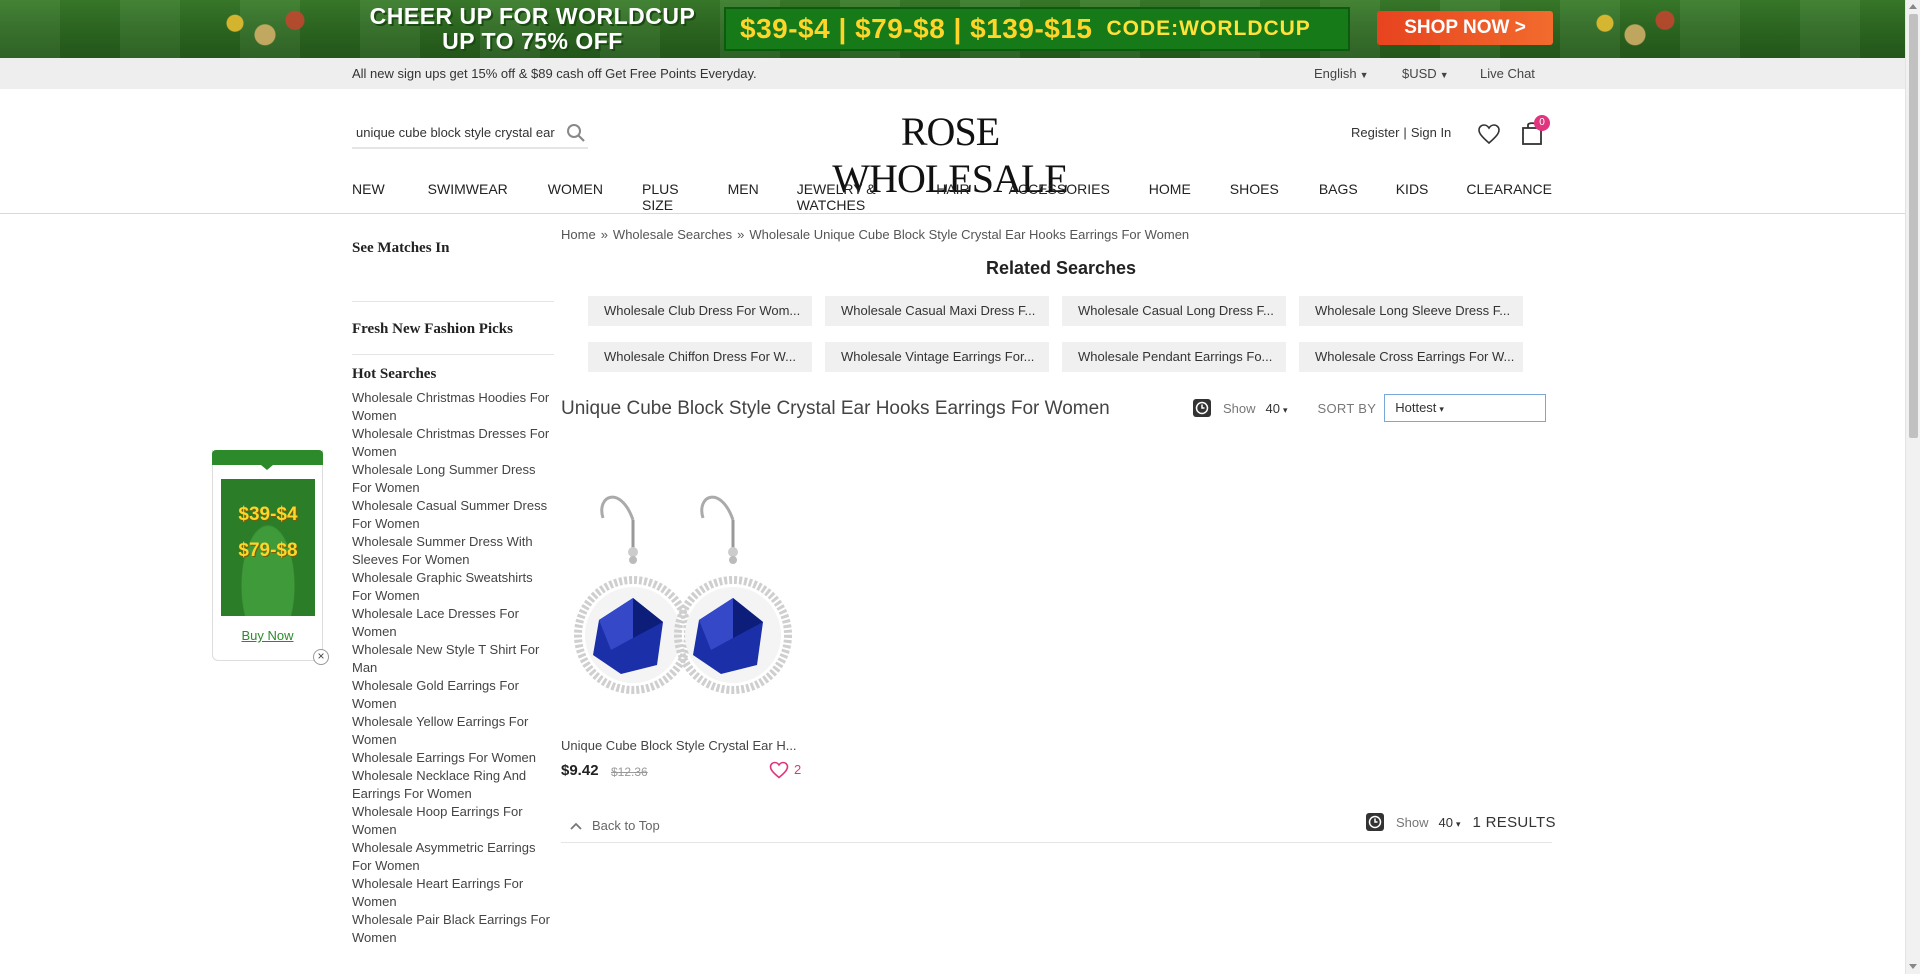 The image size is (1920, 974). I want to click on search-box, so click(470, 133).